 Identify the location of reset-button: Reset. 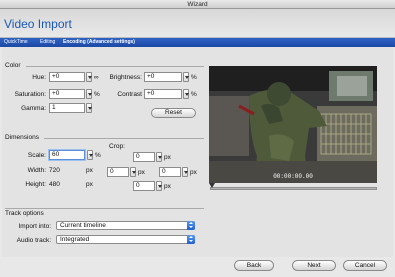
(173, 113).